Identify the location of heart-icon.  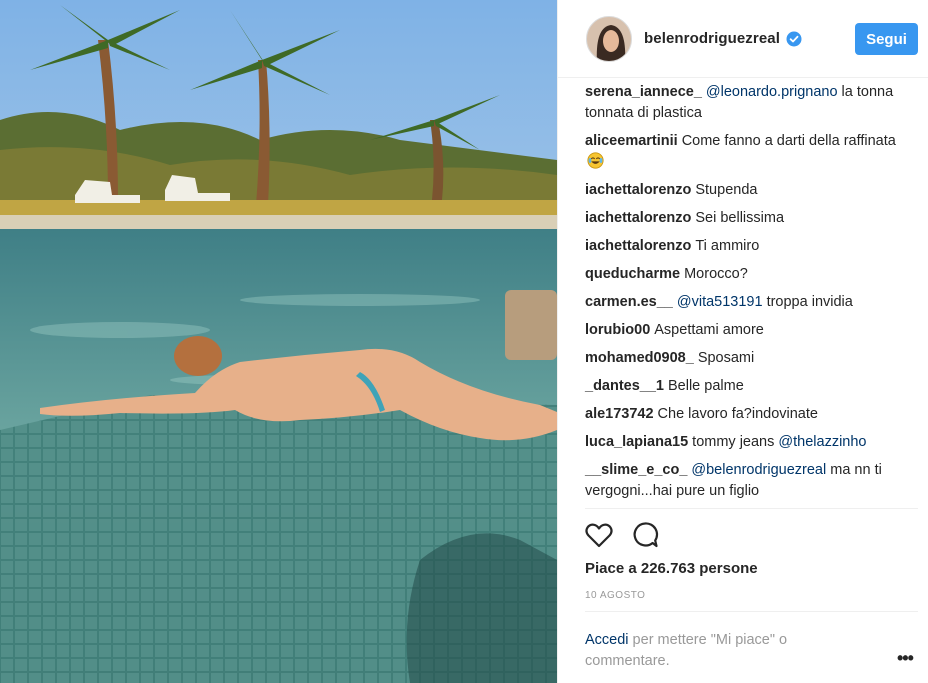
(599, 535).